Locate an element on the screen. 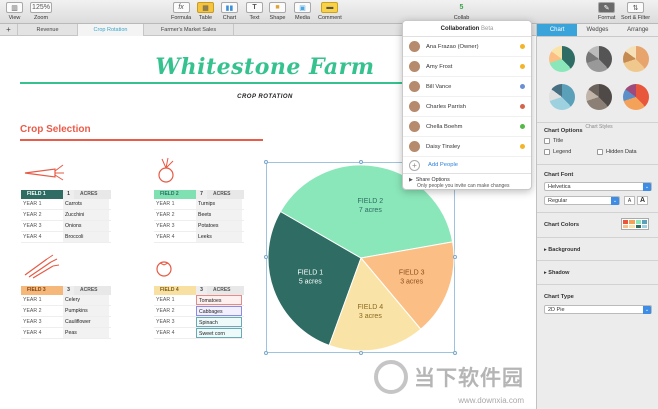  shape-button: ■ Shape is located at coordinates (277, 11).